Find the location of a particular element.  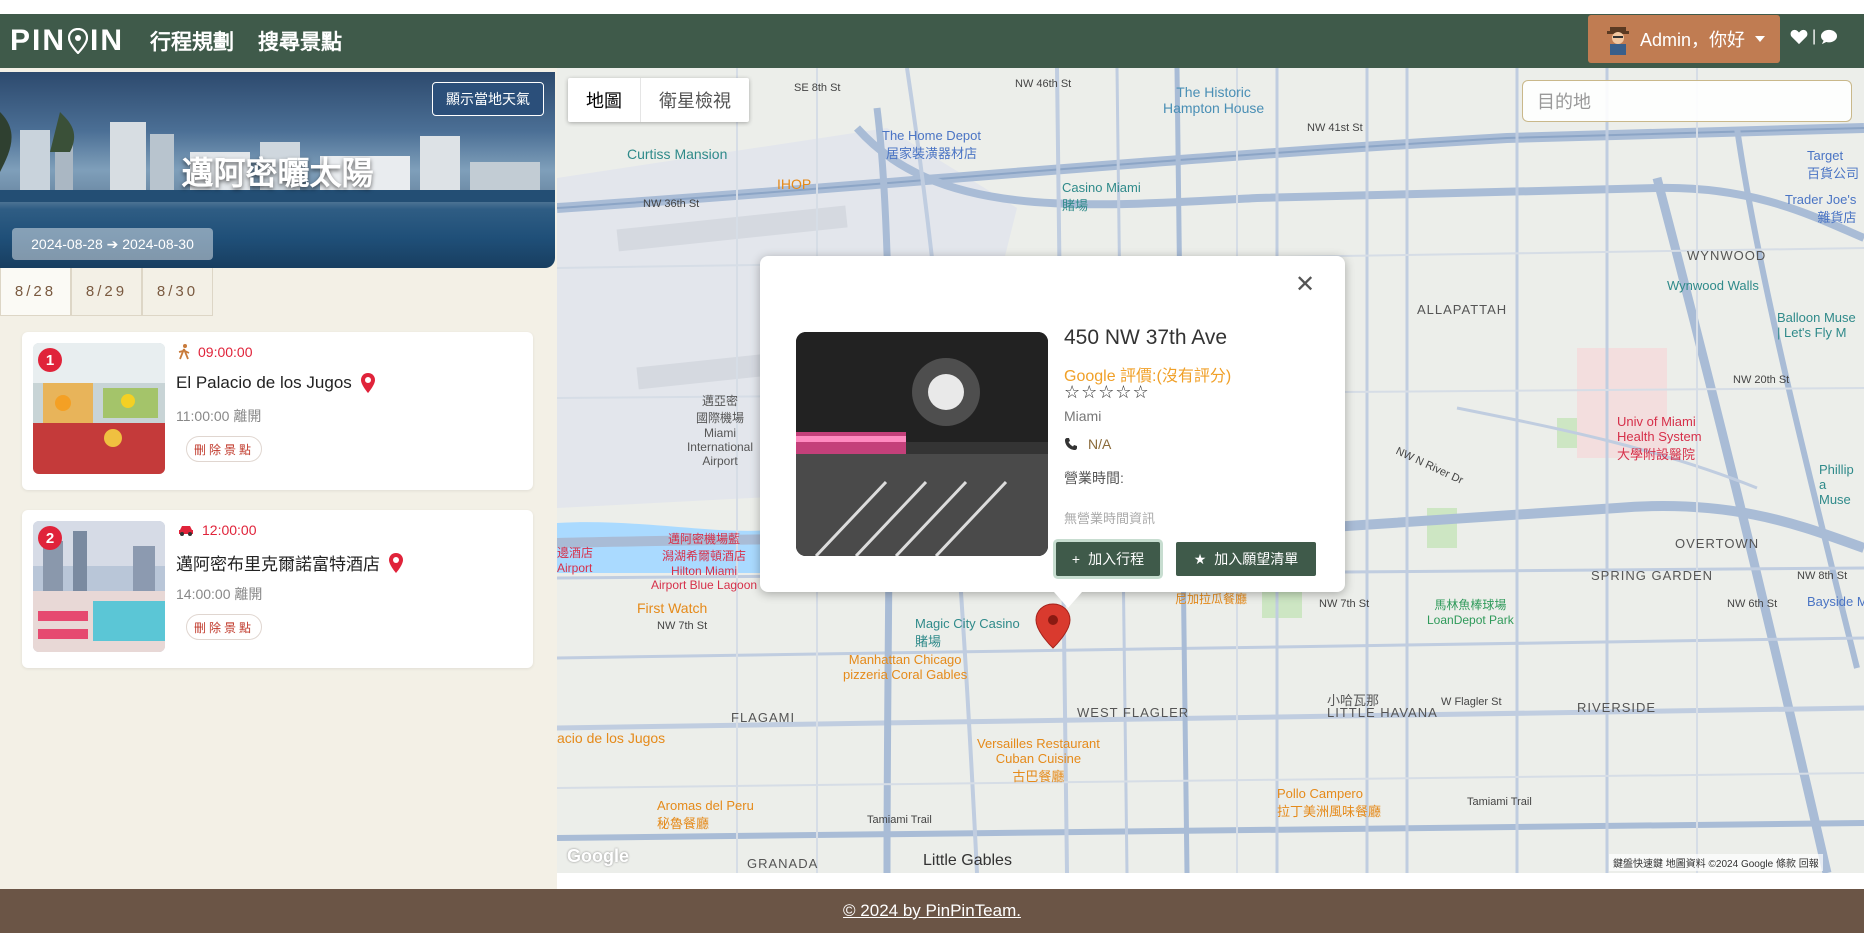

map-poi-label: 邊酒店 Airport is located at coordinates (575, 559).